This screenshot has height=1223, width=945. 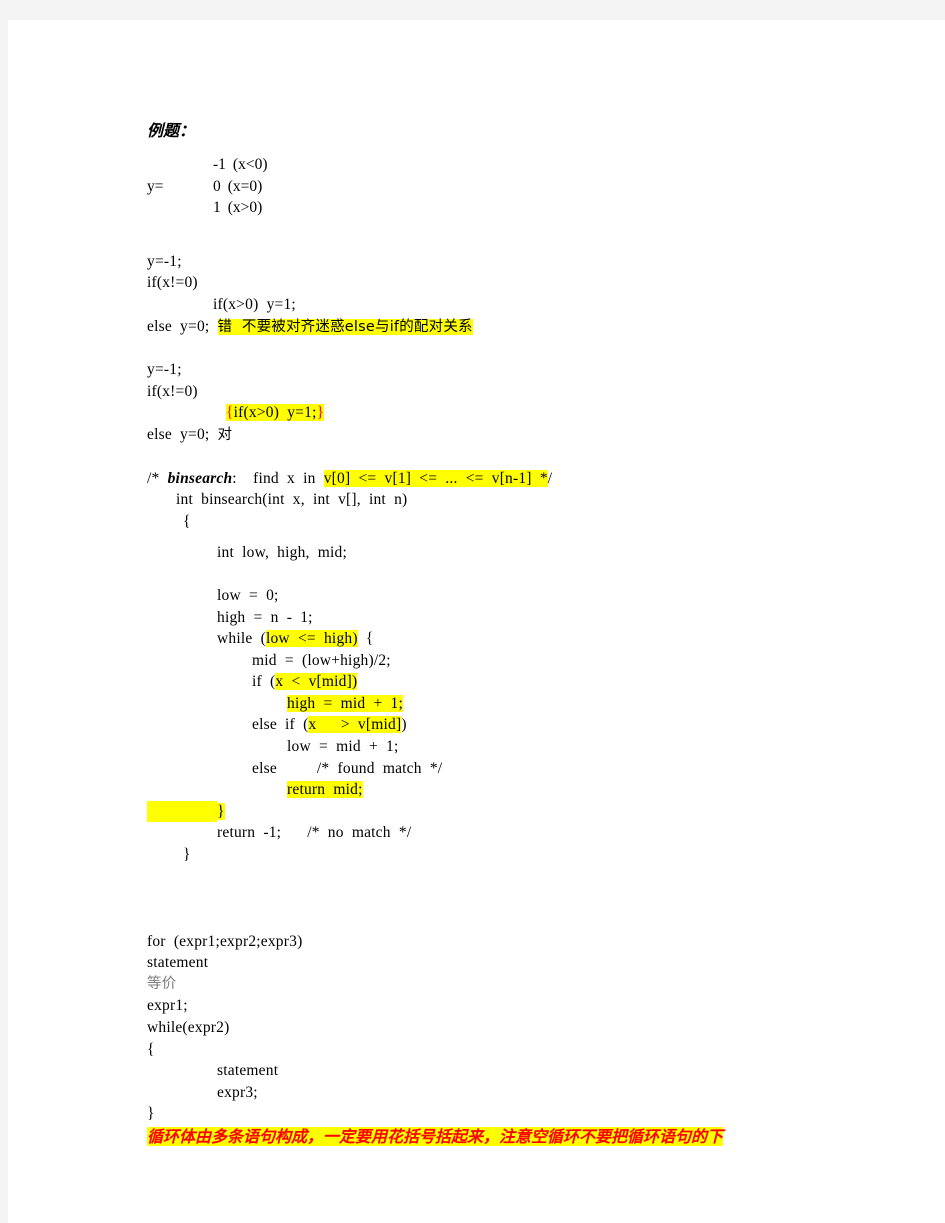 What do you see at coordinates (325, 790) in the screenshot?
I see `return-mid-highlighted: return mid;` at bounding box center [325, 790].